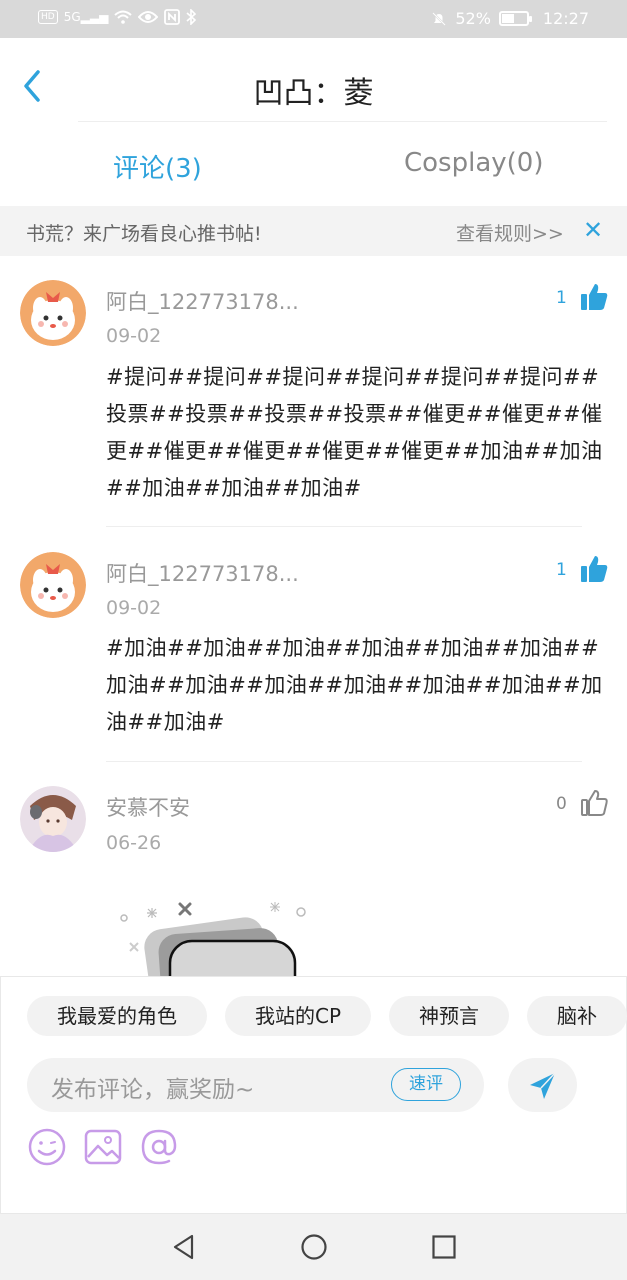  I want to click on image-icon, so click(103, 1147).